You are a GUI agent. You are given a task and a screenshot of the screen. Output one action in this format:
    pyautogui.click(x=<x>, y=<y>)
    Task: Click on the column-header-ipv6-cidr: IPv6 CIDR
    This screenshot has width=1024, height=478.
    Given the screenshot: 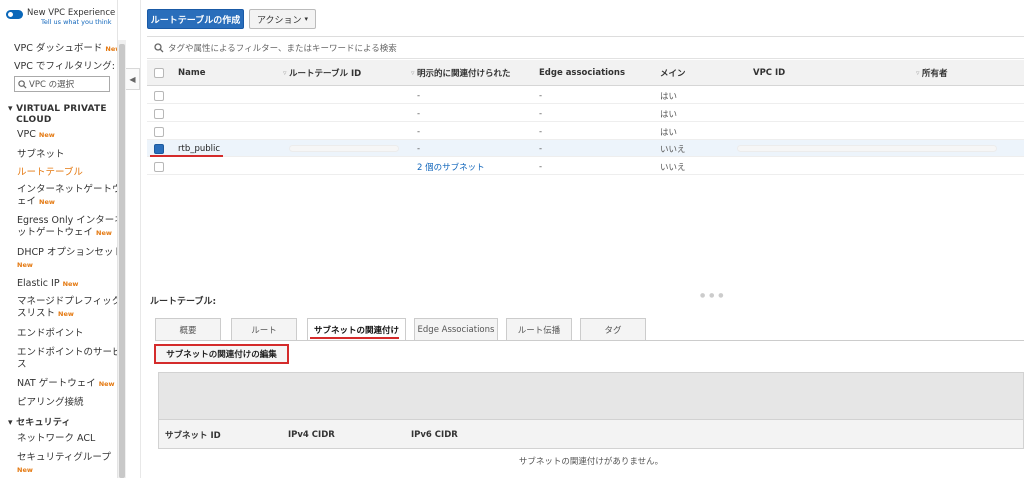 What is the action you would take?
    pyautogui.click(x=434, y=435)
    